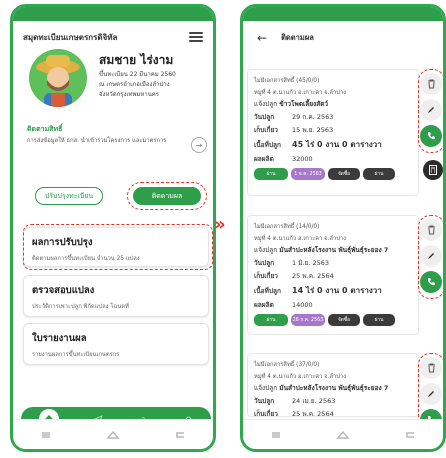 The width and height of the screenshot is (446, 458). I want to click on app-title: สมุดทะเบียนเกษตรกรดิจิทัล, so click(70, 37).